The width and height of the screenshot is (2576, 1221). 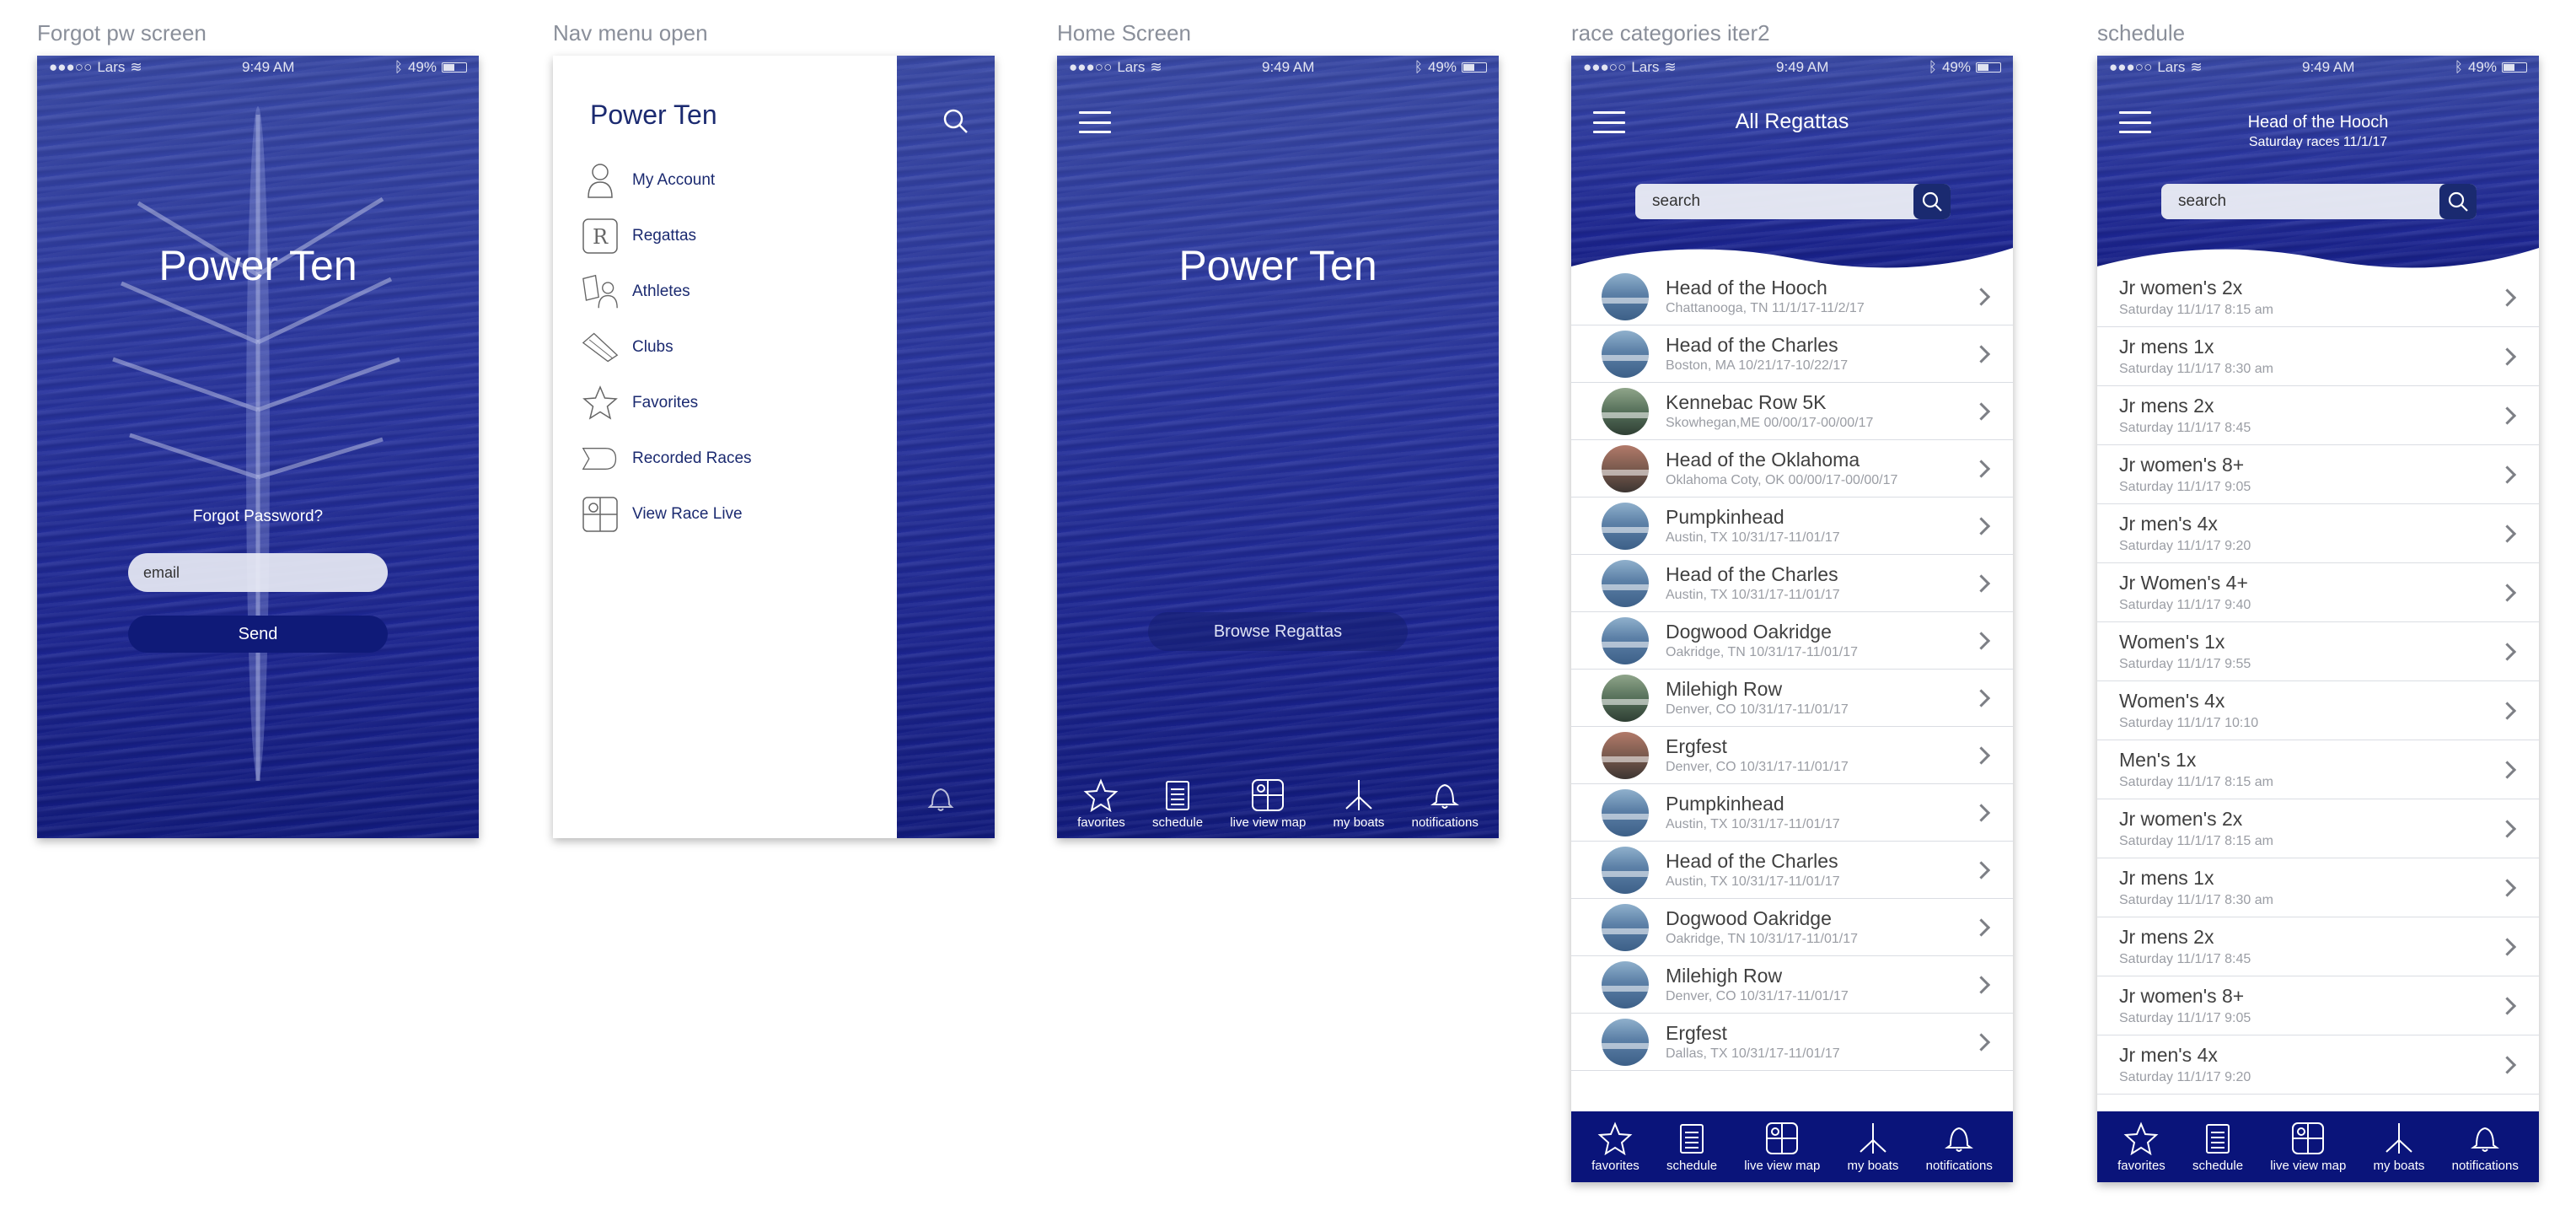 I want to click on item-title: Jr women's 2x, so click(x=2181, y=287).